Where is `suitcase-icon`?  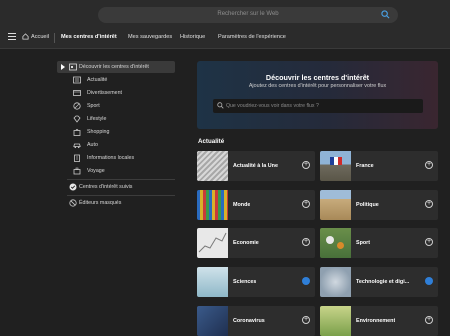
suitcase-icon is located at coordinates (77, 171).